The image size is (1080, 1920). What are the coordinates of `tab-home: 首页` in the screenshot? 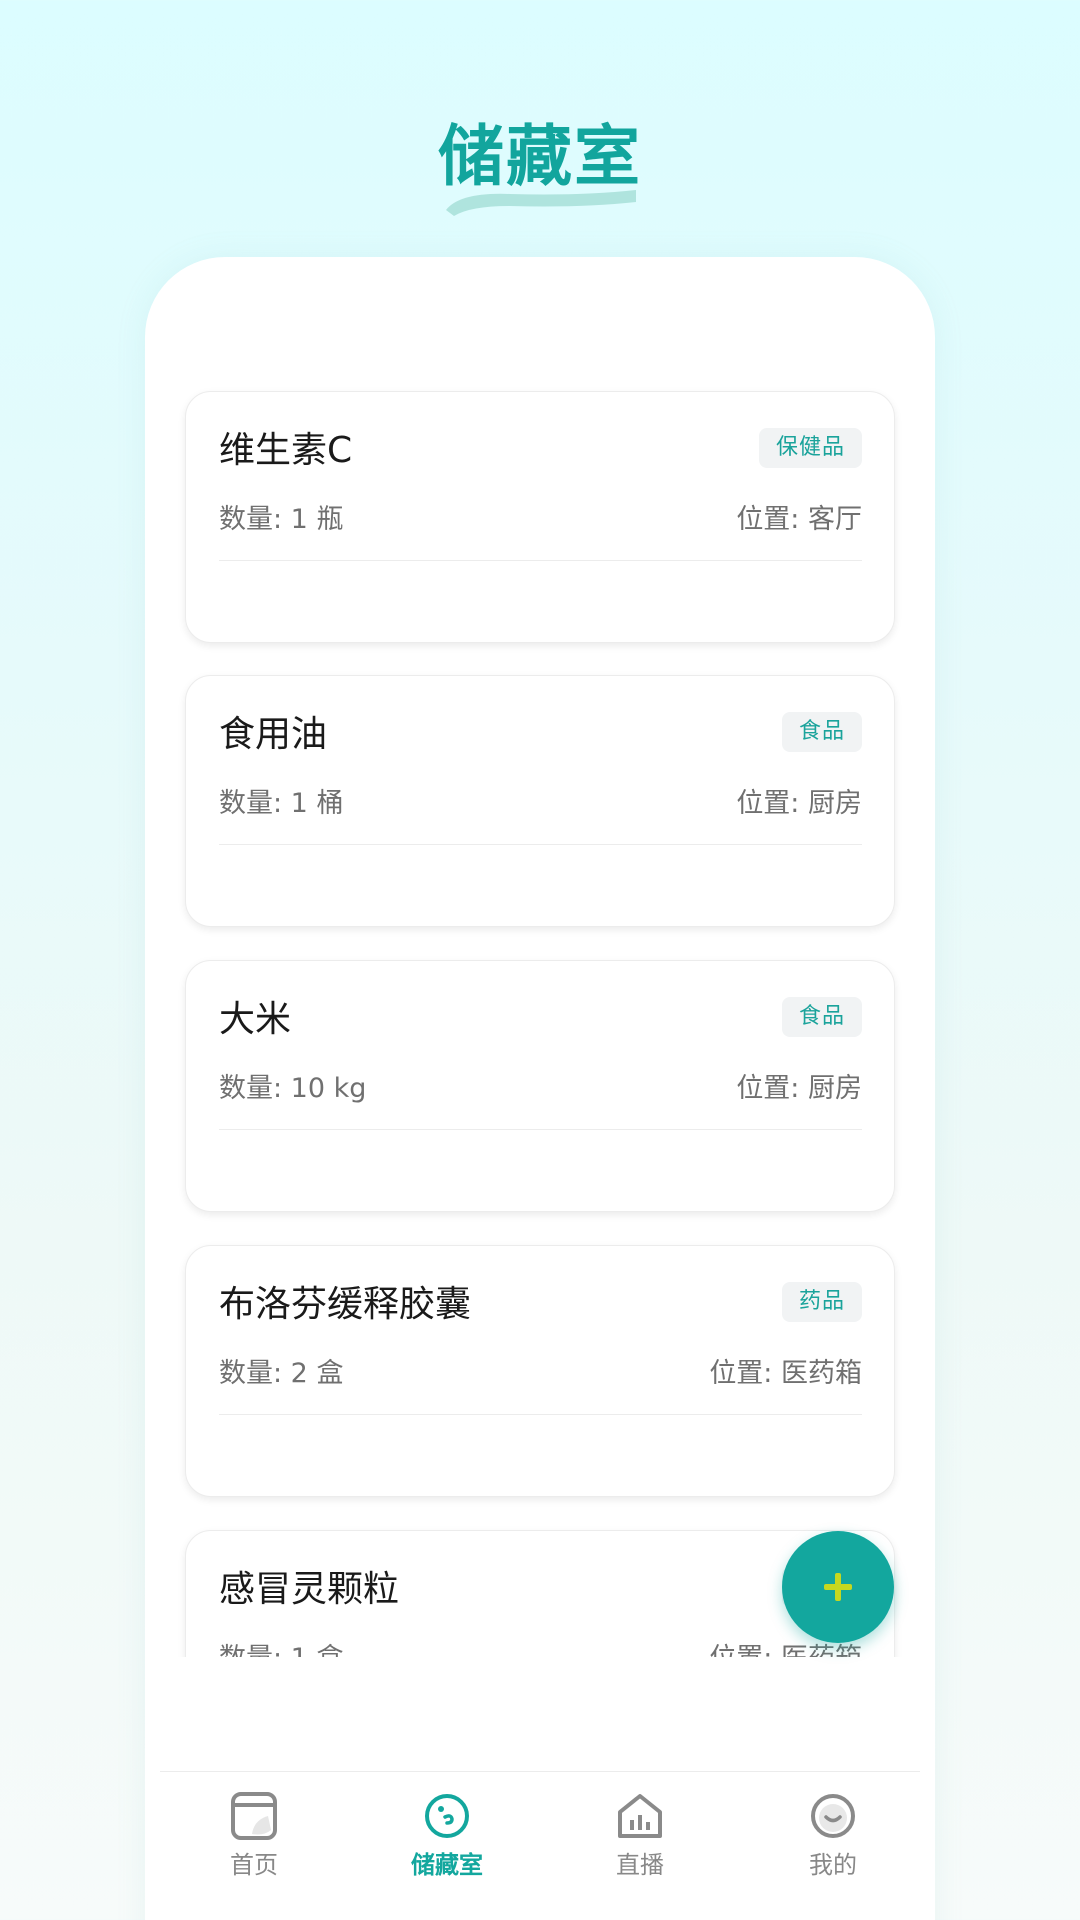 It's located at (254, 1845).